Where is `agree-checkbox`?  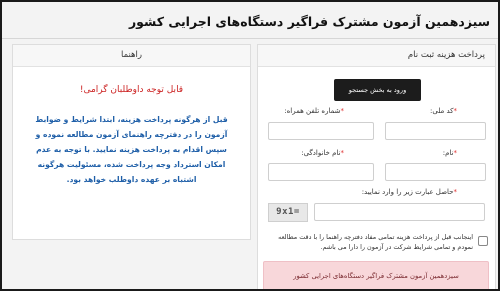
agree-checkbox is located at coordinates (483, 241).